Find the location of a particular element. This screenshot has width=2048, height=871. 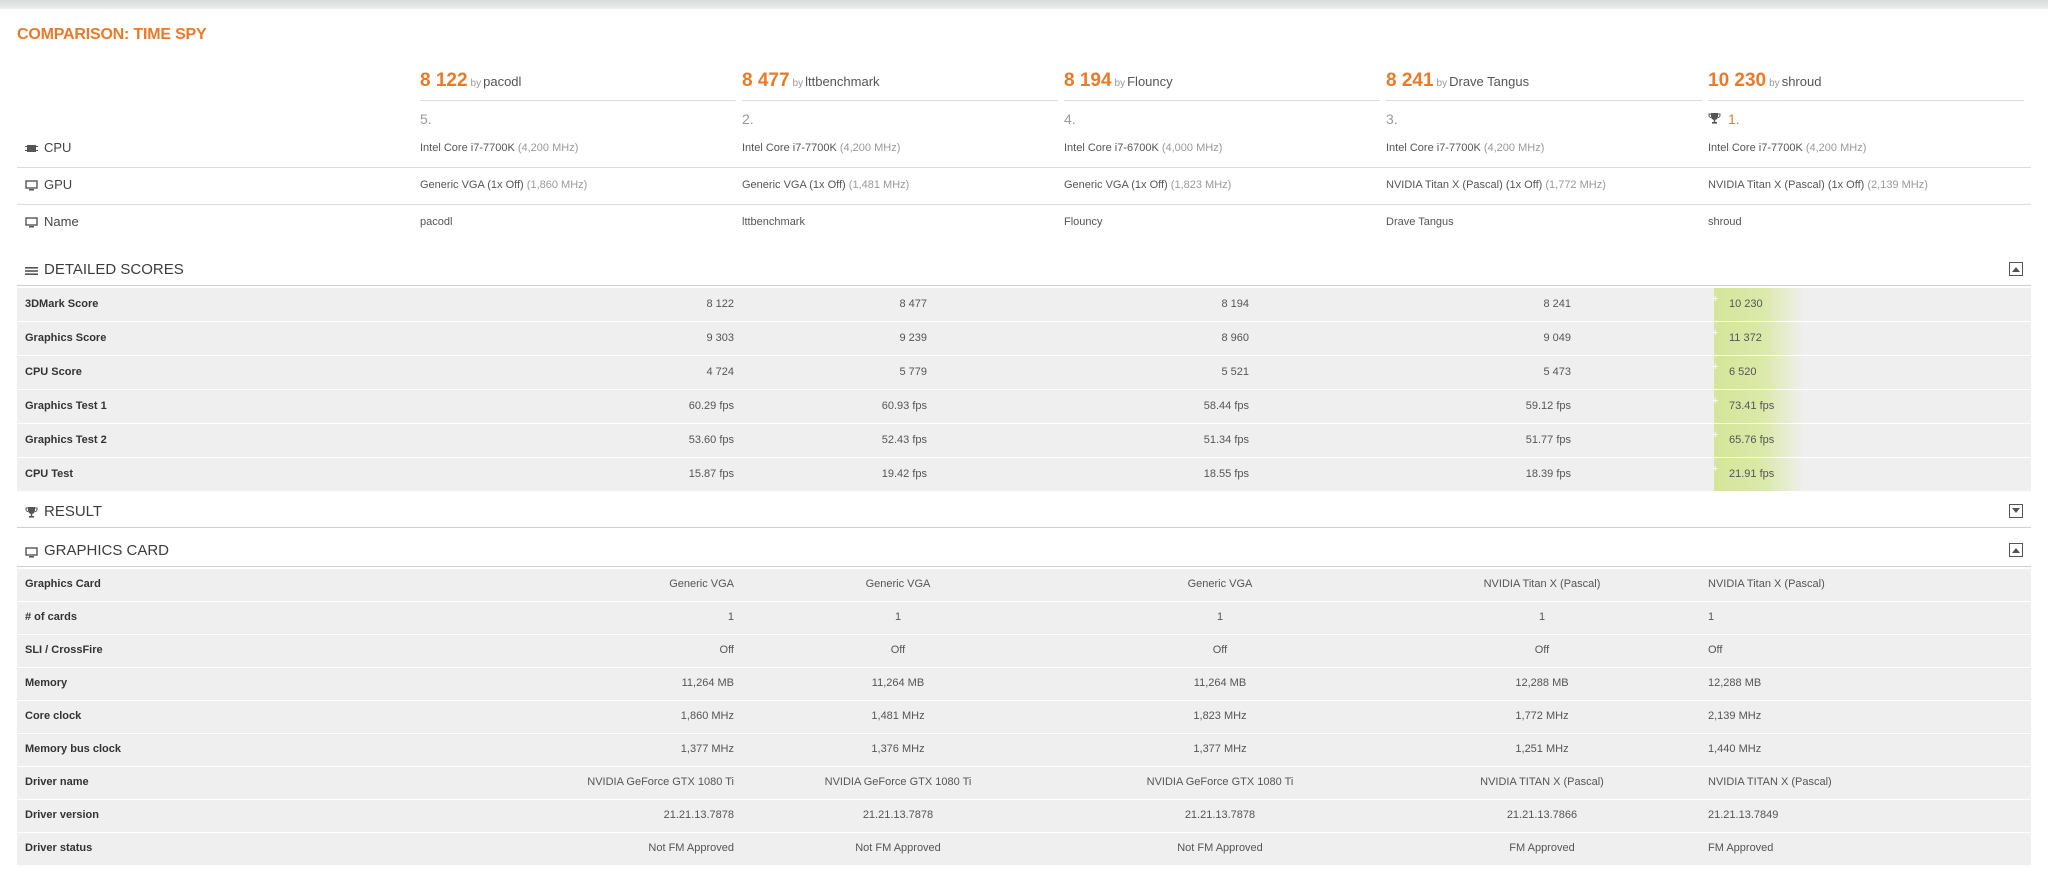

trophy-icon is located at coordinates (31, 512).